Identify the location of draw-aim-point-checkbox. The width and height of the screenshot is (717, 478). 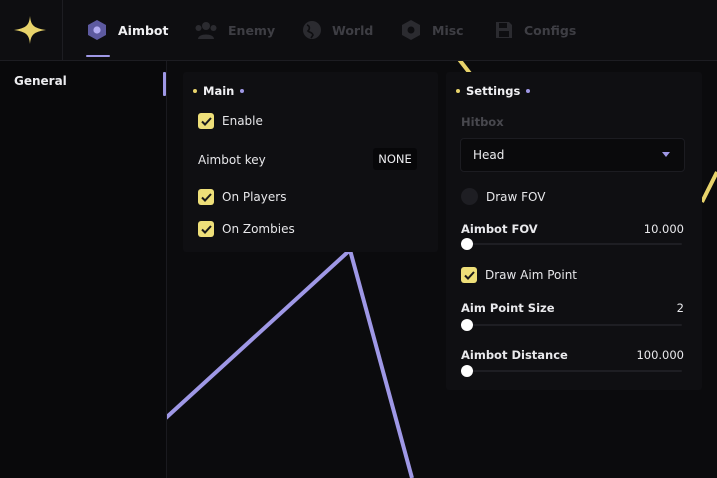
(469, 275).